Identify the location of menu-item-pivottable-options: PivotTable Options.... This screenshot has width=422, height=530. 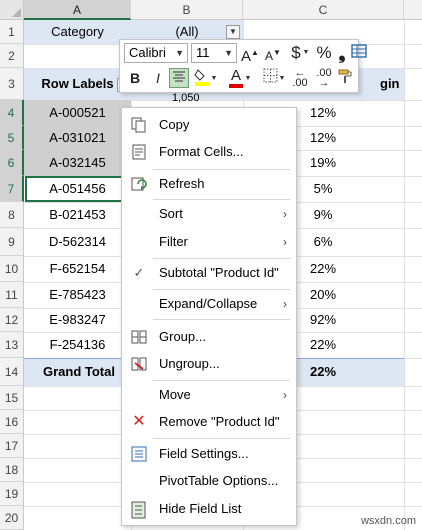
(209, 481).